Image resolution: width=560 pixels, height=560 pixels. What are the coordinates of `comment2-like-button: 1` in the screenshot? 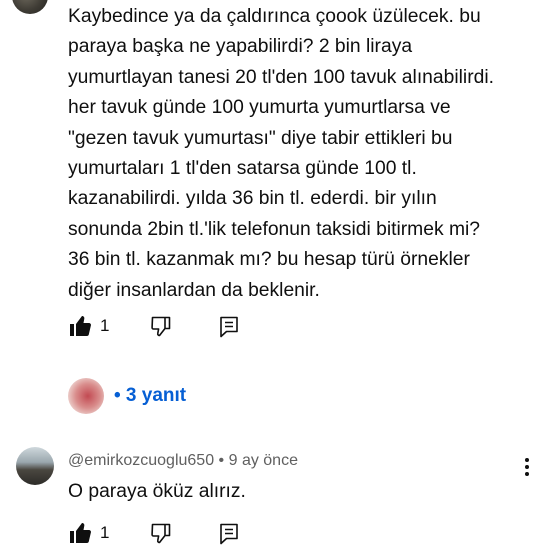 It's located at (88, 533).